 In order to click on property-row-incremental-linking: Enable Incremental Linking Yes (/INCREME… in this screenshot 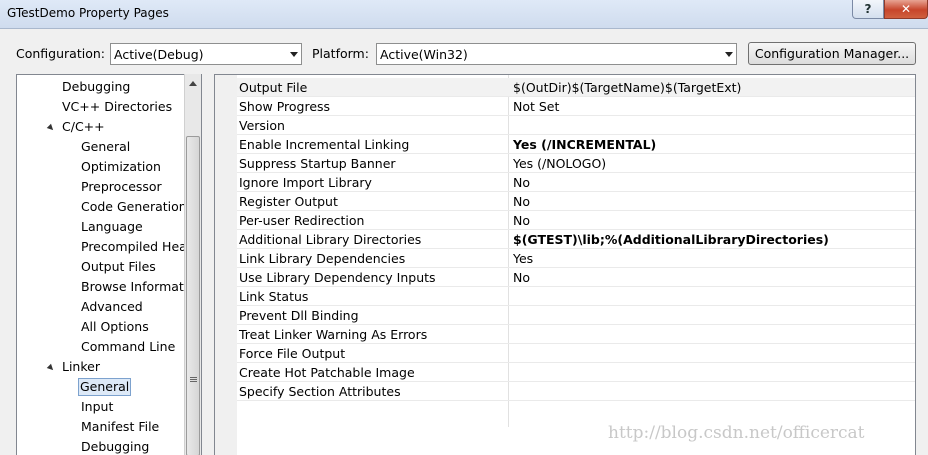, I will do `click(576, 144)`.